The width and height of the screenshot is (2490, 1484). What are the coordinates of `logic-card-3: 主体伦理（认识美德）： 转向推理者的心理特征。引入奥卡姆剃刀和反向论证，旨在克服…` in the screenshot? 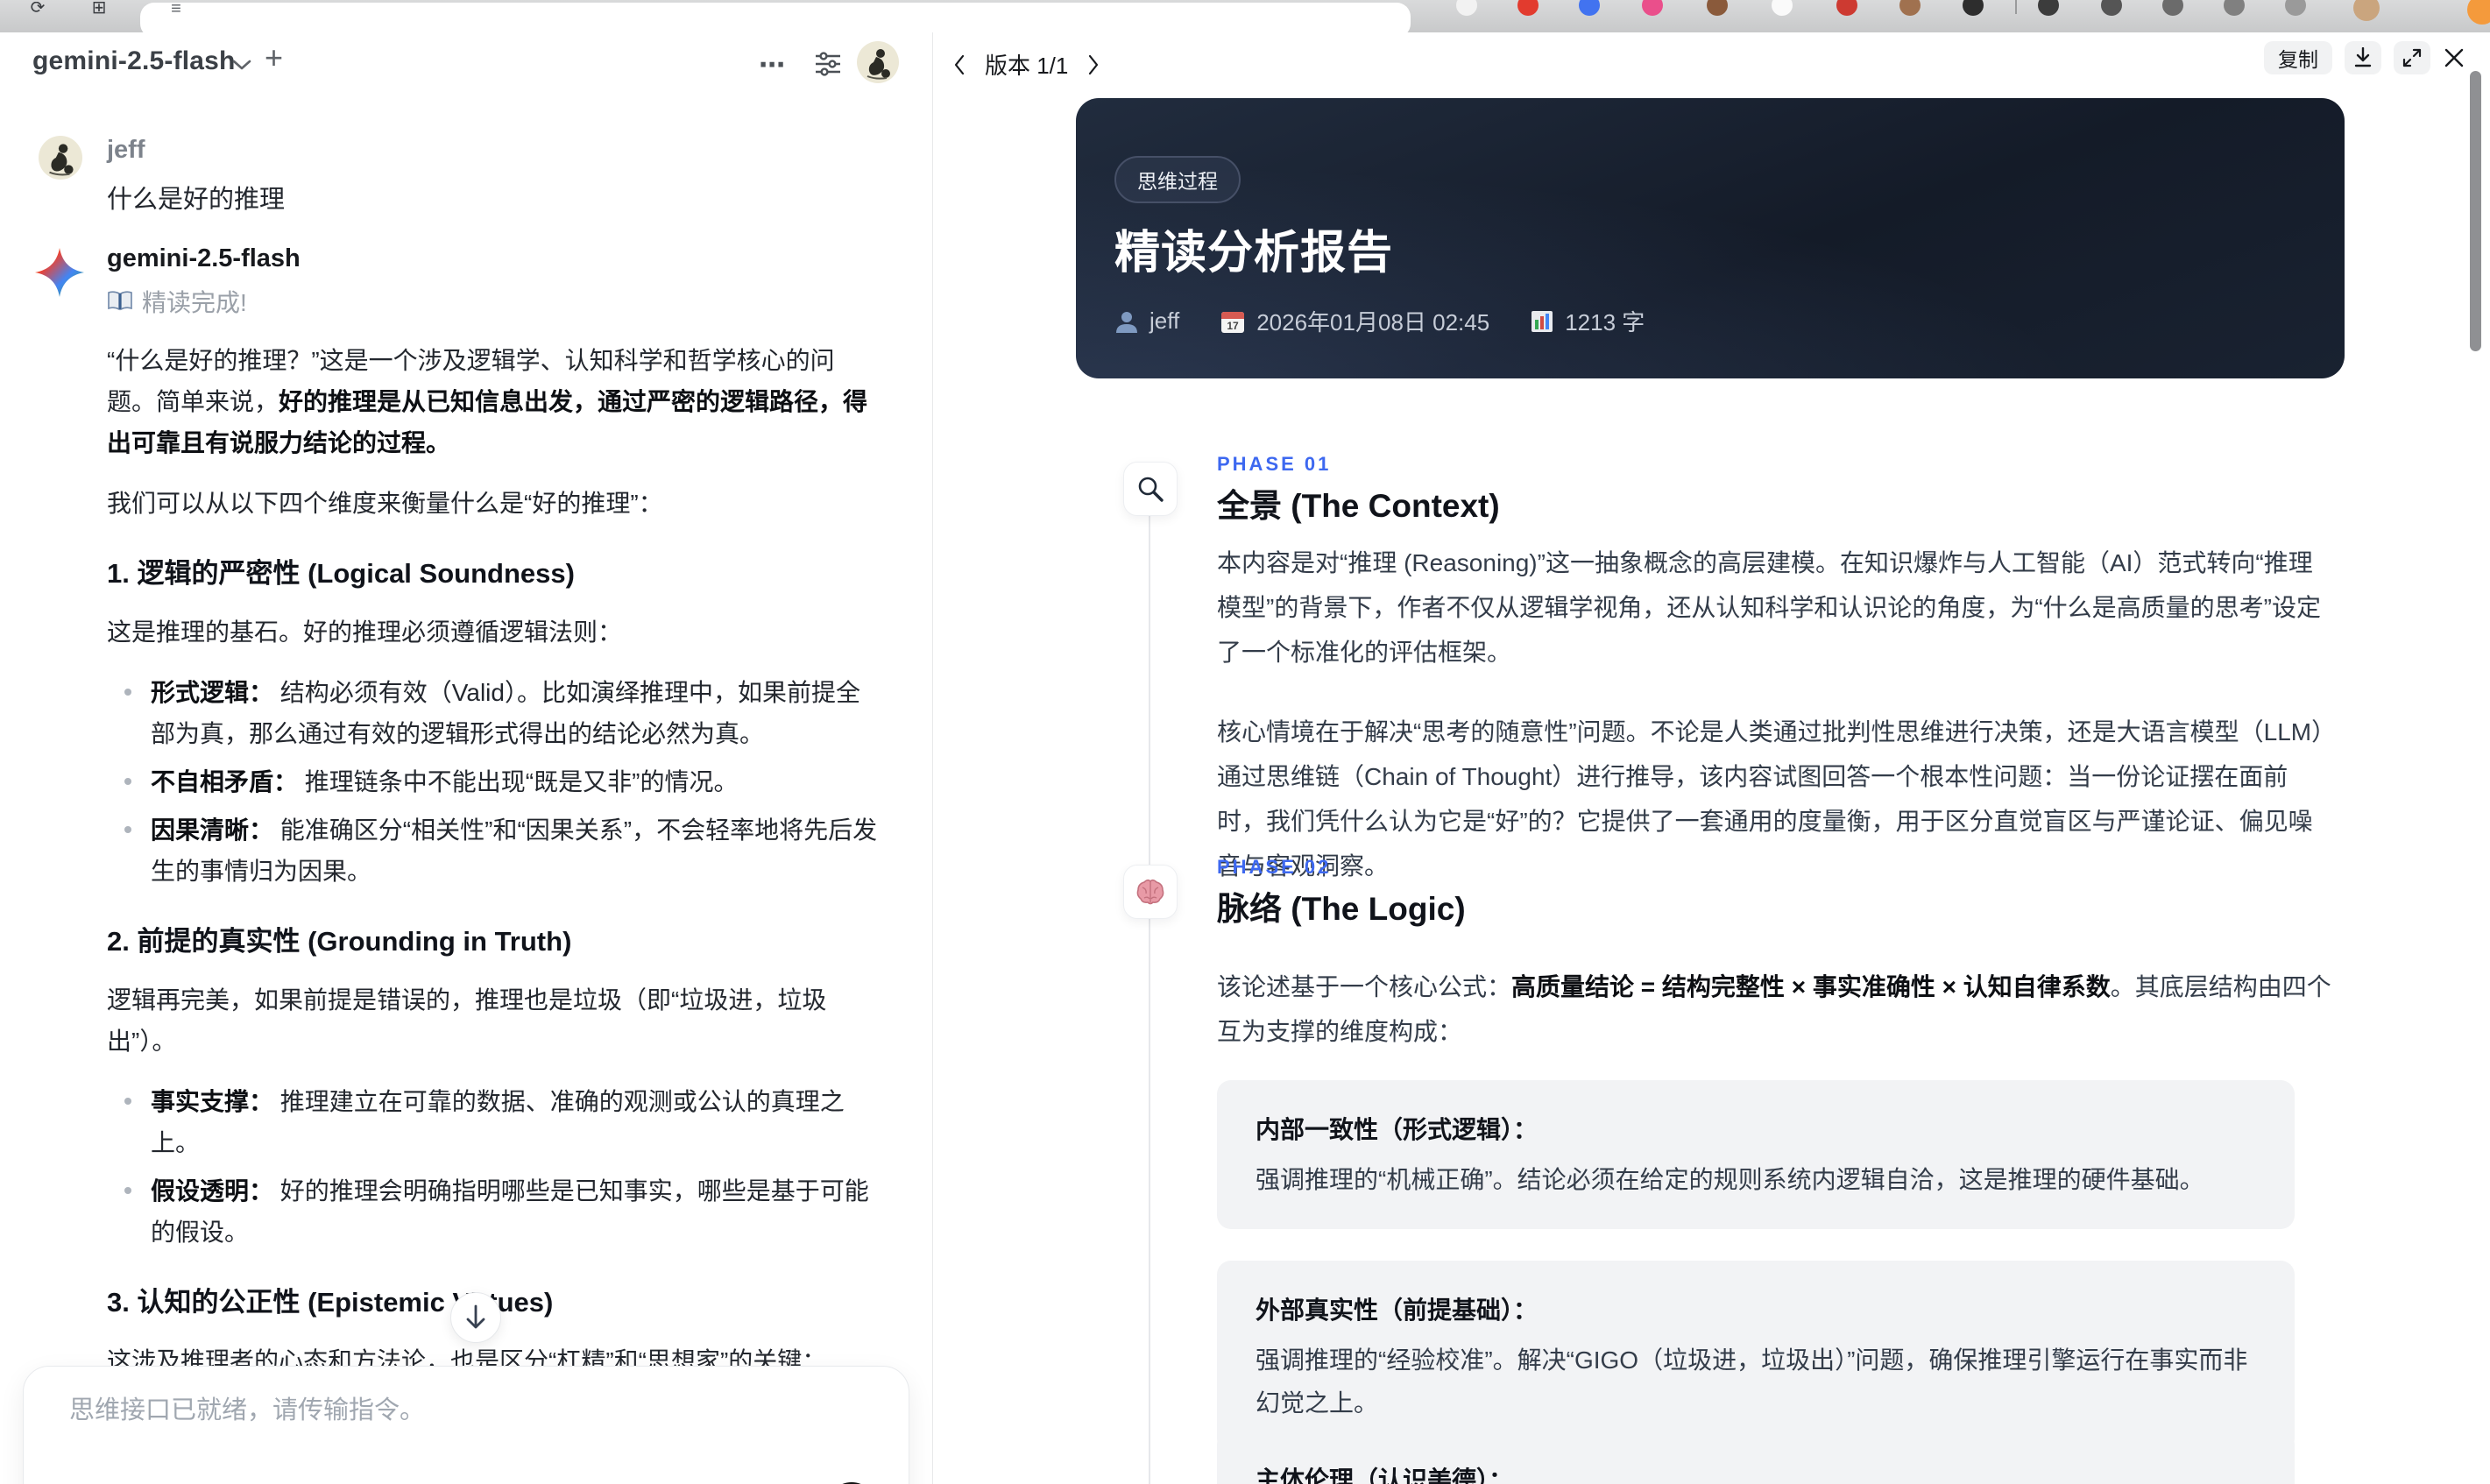 It's located at (1756, 1458).